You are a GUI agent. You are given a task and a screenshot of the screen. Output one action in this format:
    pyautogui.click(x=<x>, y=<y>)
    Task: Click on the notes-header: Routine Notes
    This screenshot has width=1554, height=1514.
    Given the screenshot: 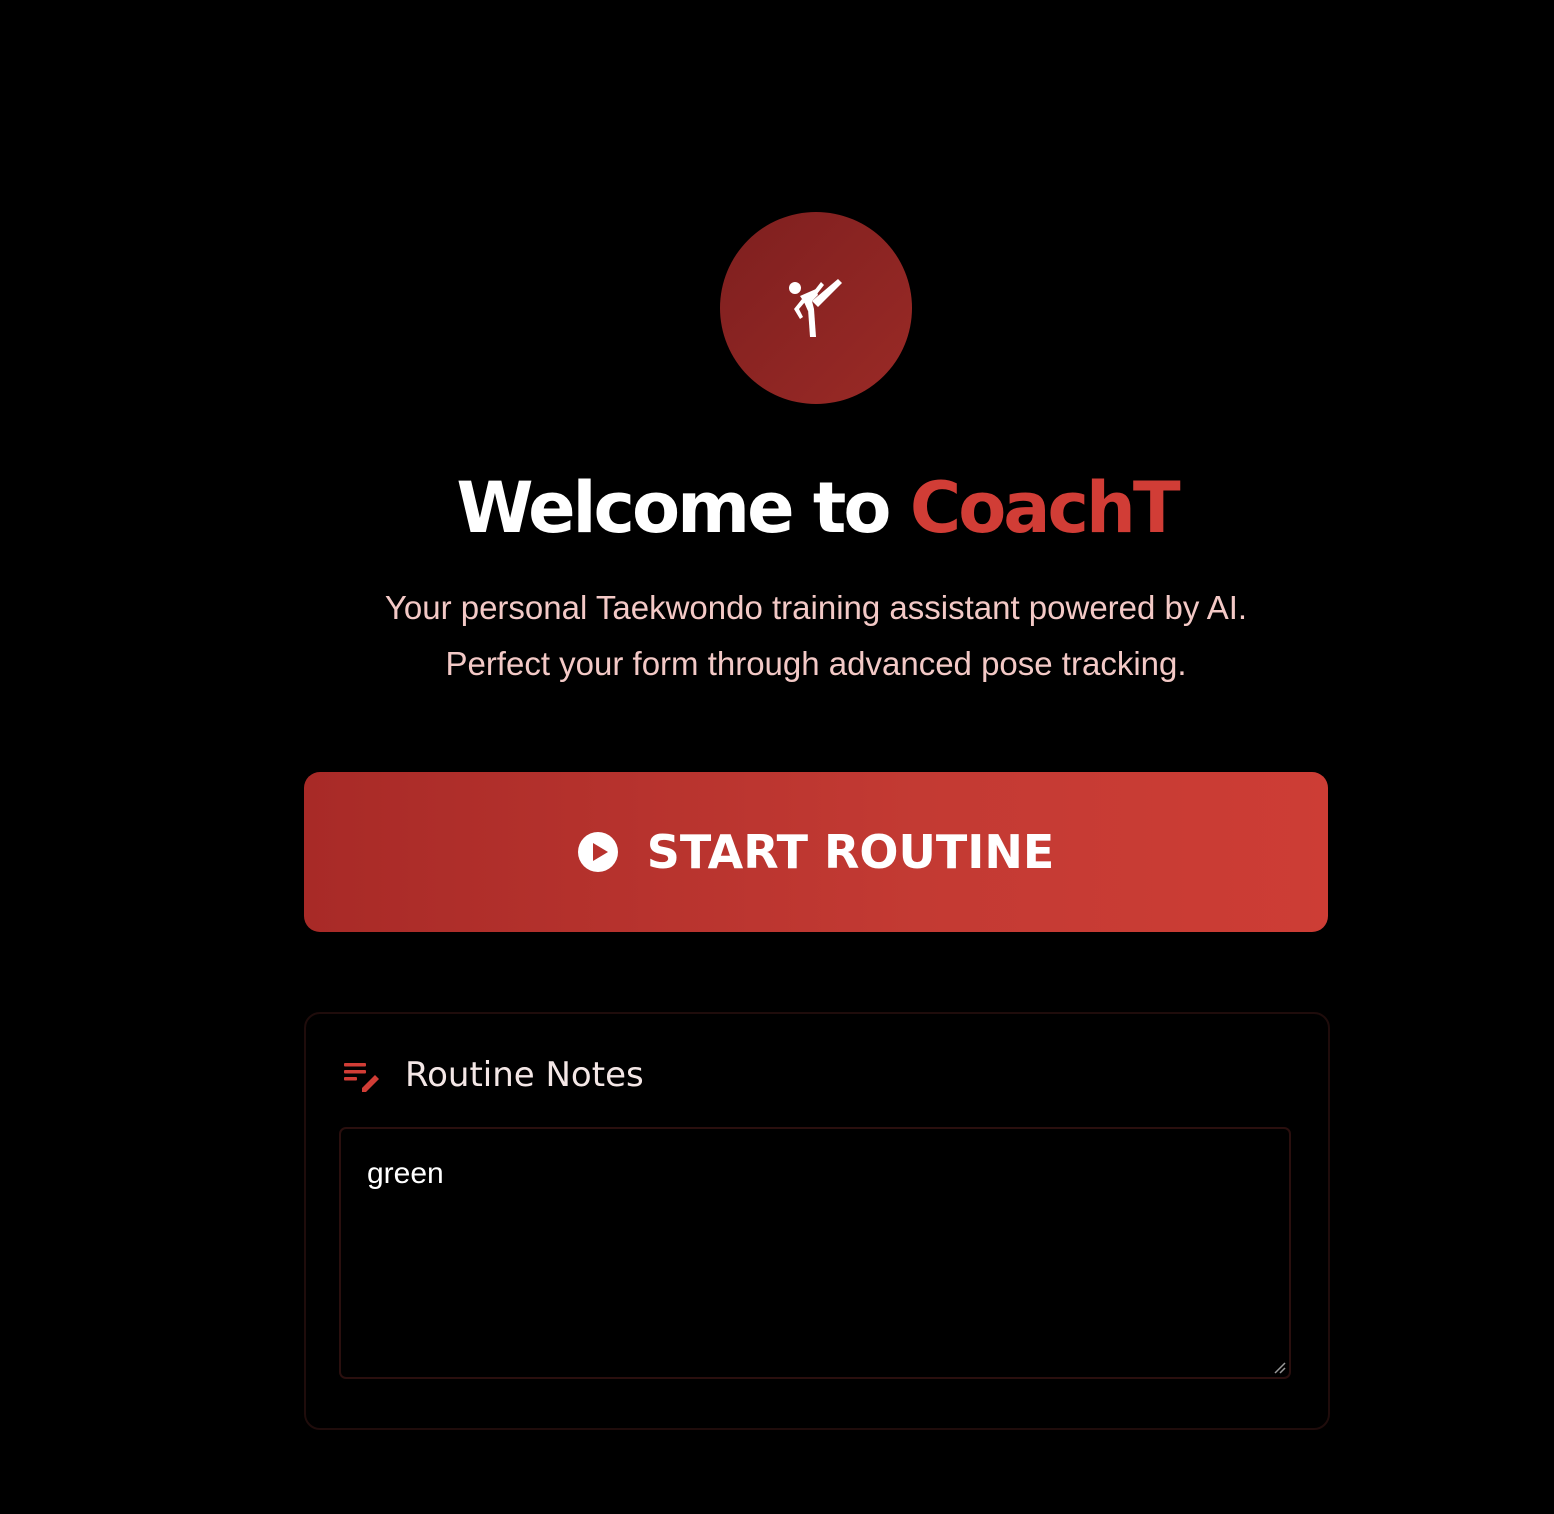 What is the action you would take?
    pyautogui.click(x=493, y=1075)
    